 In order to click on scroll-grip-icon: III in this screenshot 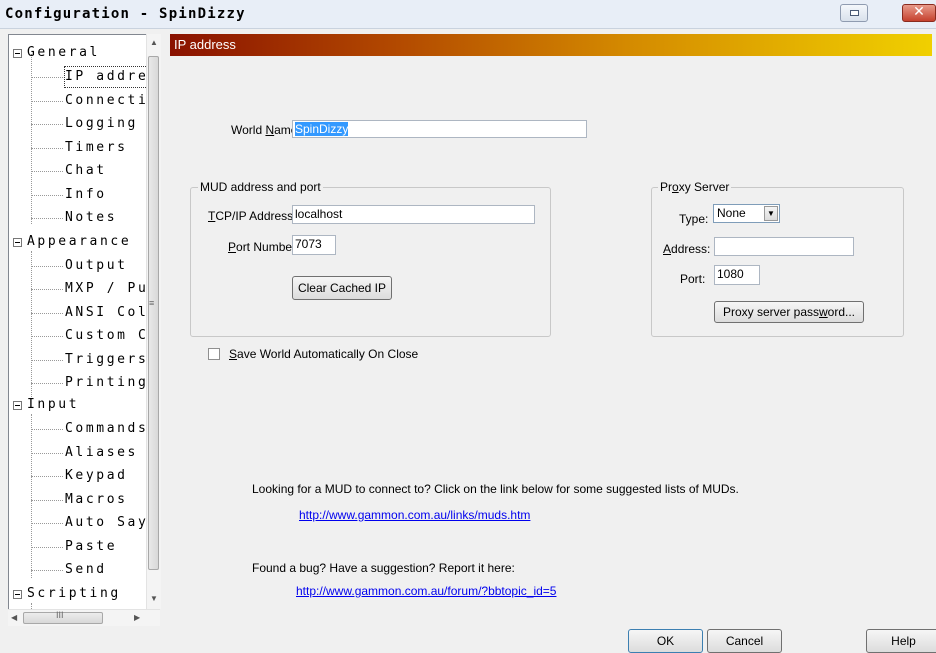, I will do `click(60, 615)`.